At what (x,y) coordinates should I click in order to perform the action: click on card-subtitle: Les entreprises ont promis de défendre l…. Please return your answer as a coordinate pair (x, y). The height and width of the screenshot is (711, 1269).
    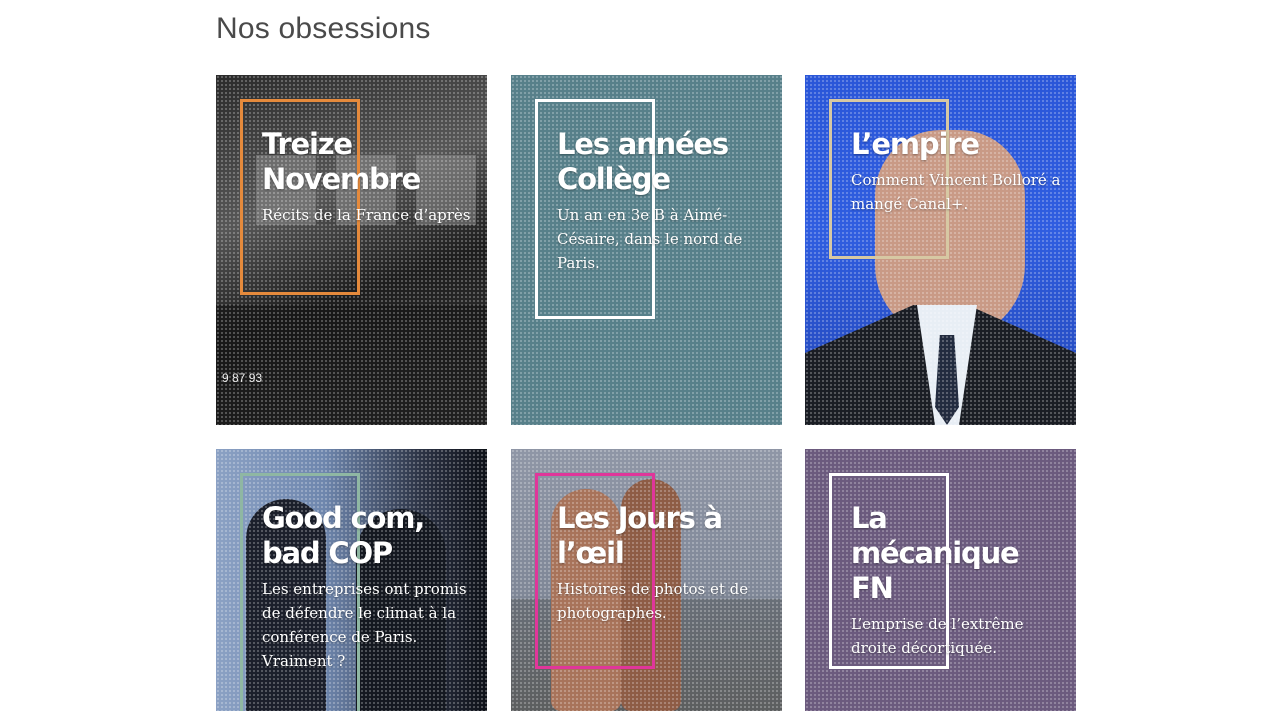
    Looking at the image, I should click on (364, 625).